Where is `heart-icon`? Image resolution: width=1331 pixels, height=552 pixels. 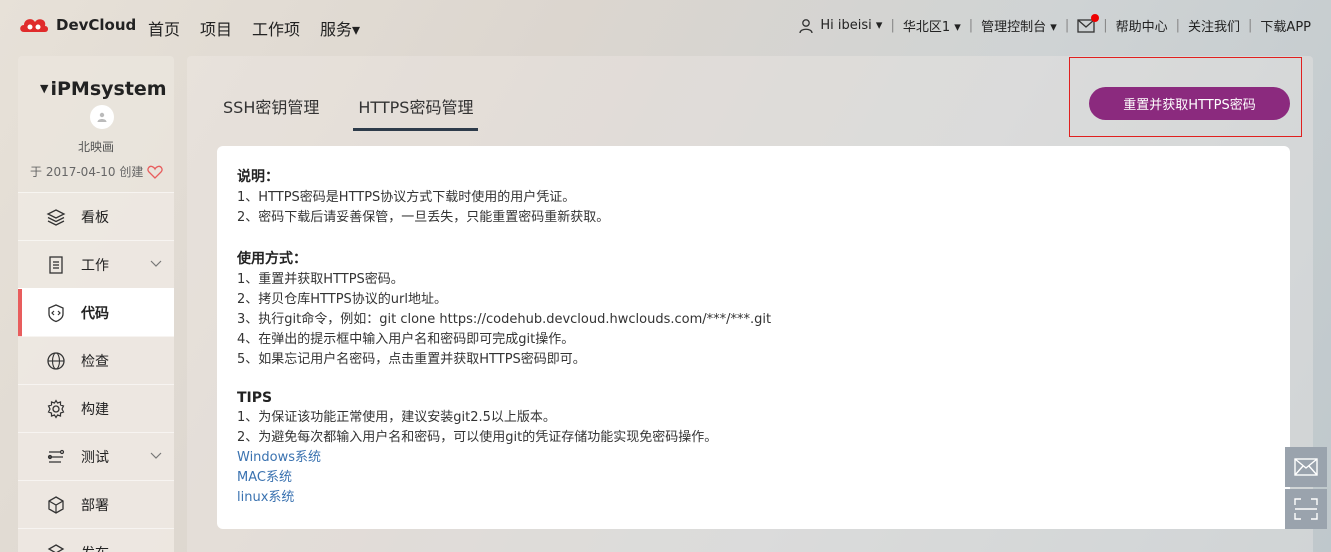
heart-icon is located at coordinates (155, 172).